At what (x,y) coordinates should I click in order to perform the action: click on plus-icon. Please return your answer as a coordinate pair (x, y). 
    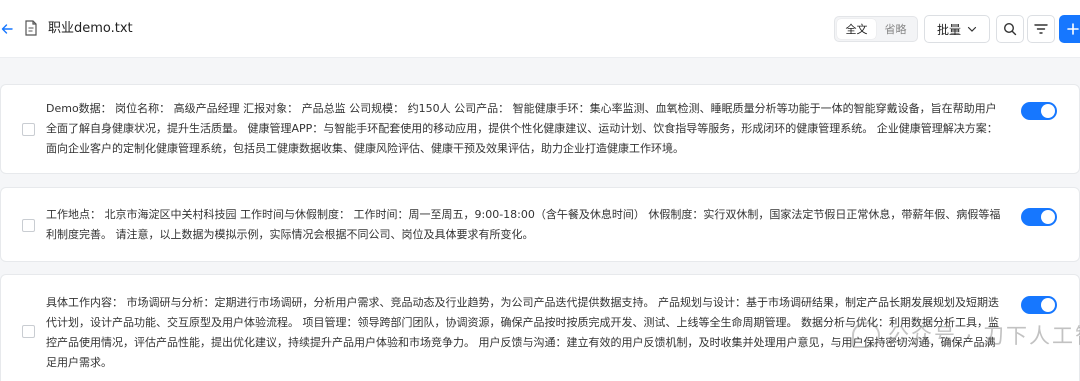
    Looking at the image, I should click on (1073, 29).